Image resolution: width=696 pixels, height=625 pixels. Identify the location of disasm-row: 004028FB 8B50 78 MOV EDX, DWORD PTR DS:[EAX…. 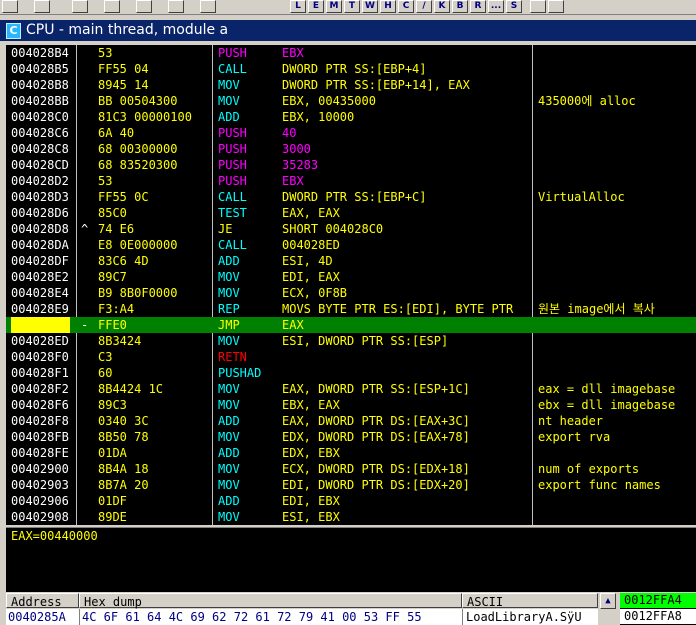
(351, 437).